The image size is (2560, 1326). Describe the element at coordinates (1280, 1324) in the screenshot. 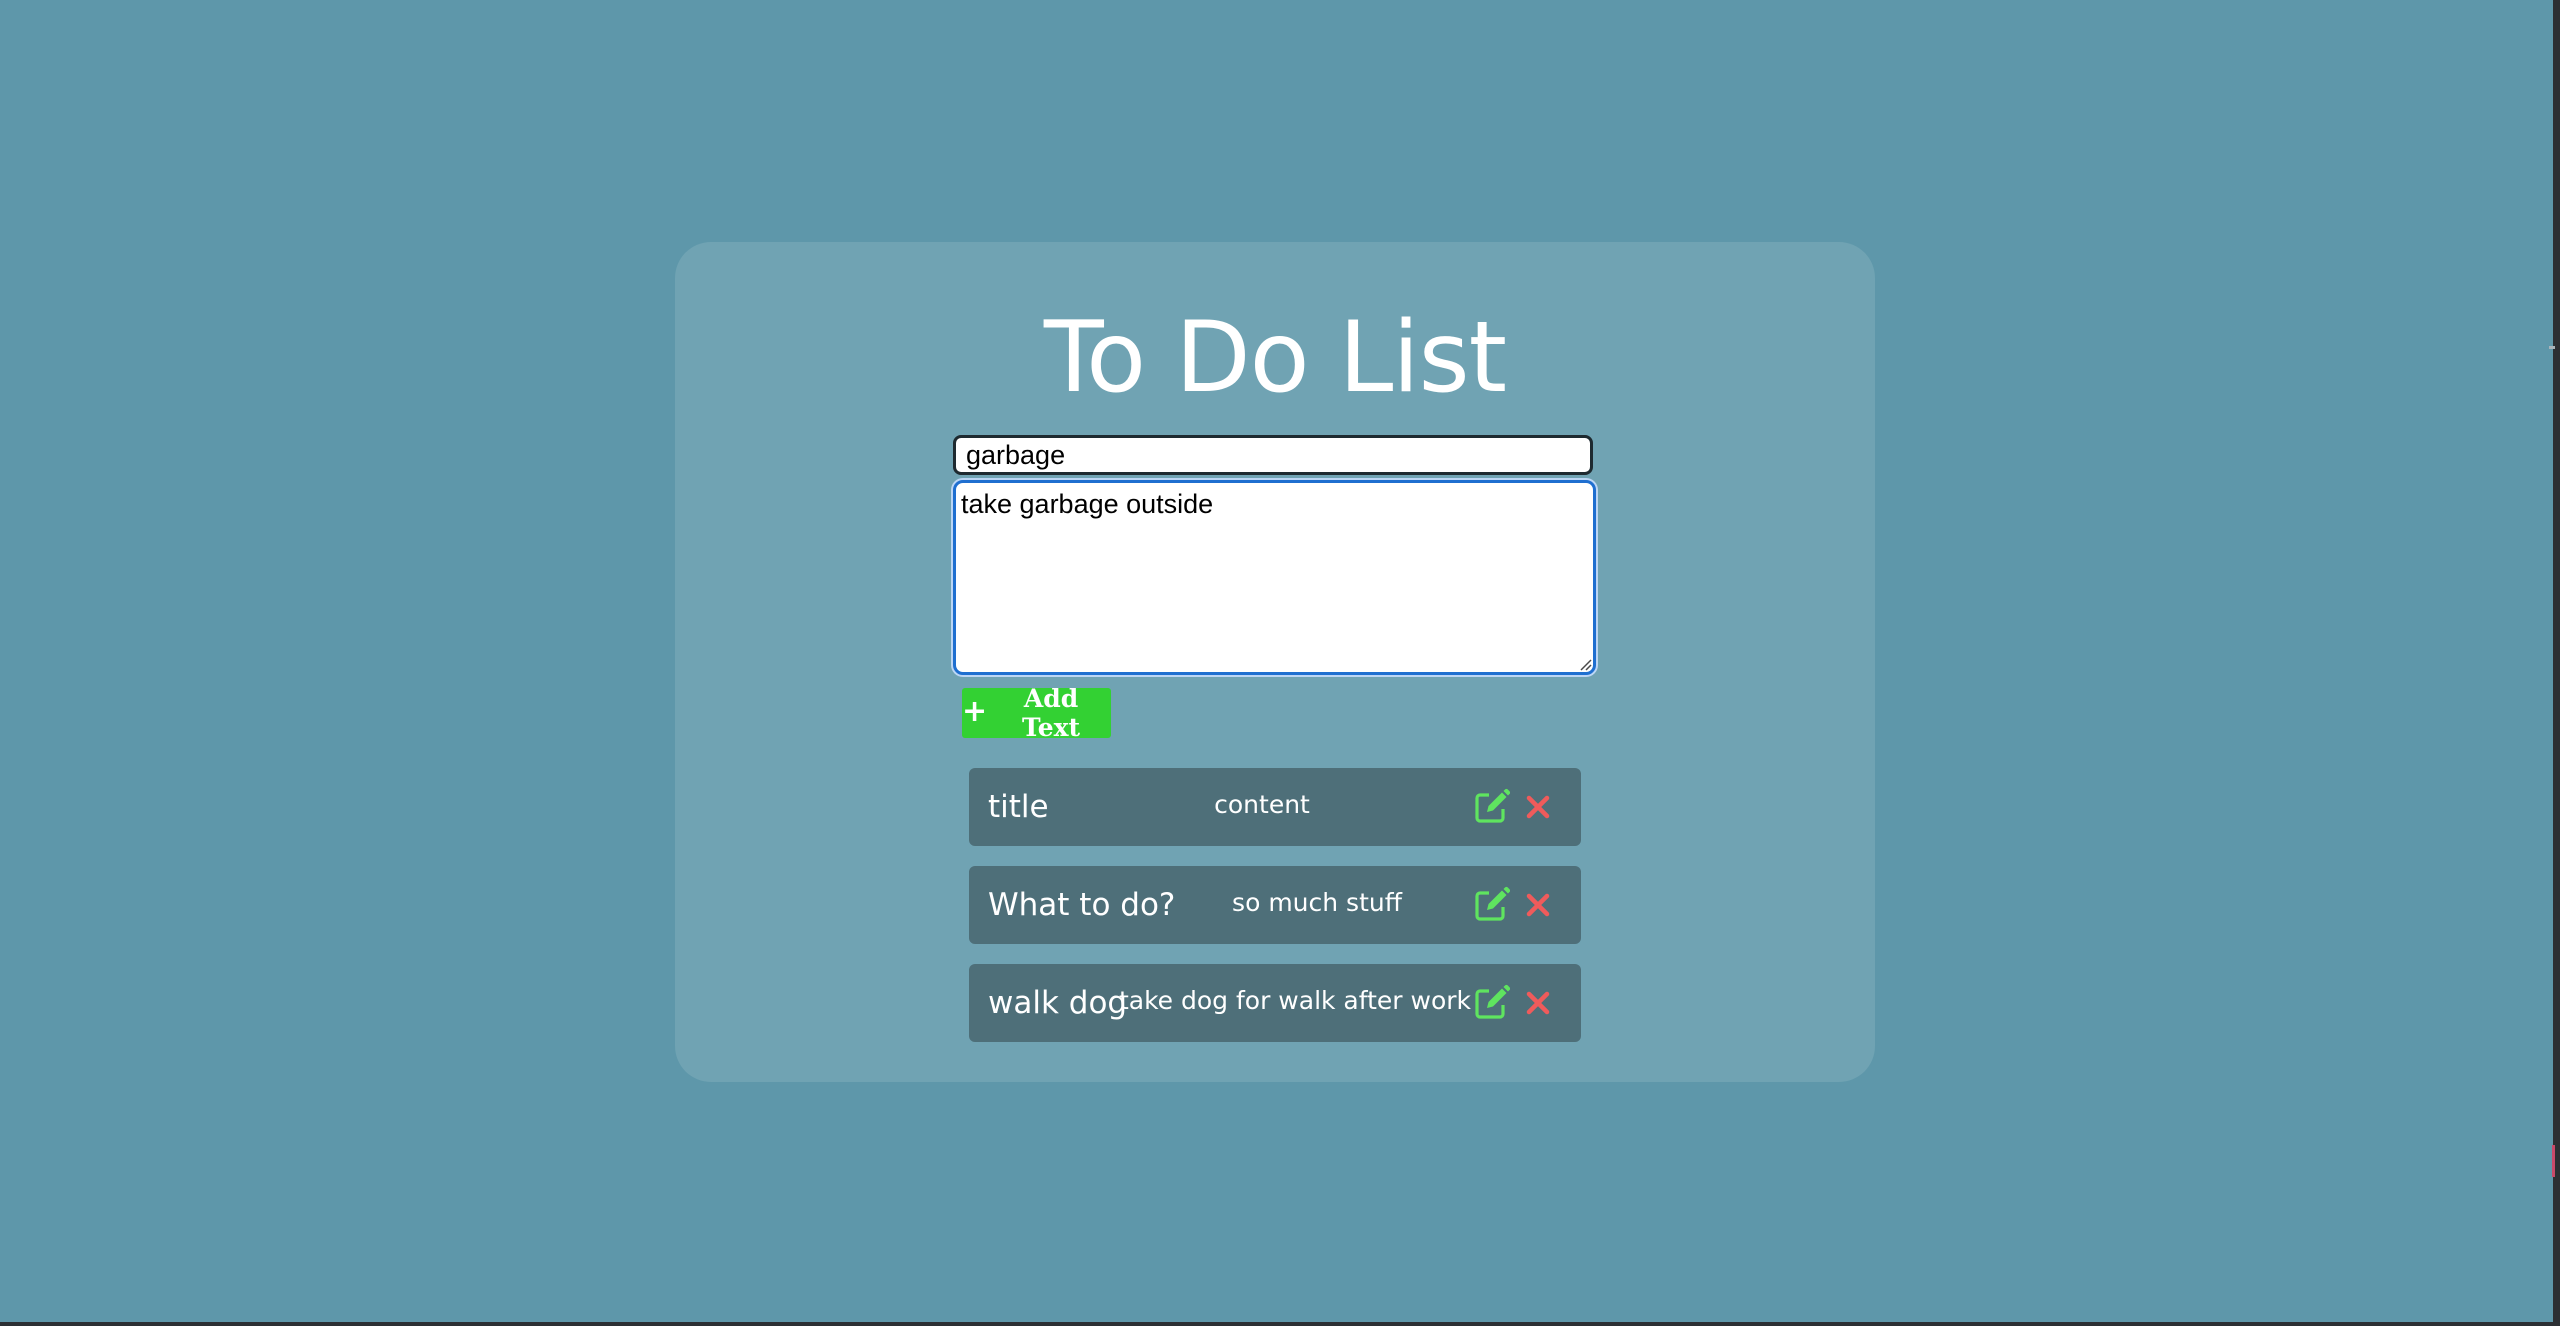

I see `window-edge-bottom` at that location.